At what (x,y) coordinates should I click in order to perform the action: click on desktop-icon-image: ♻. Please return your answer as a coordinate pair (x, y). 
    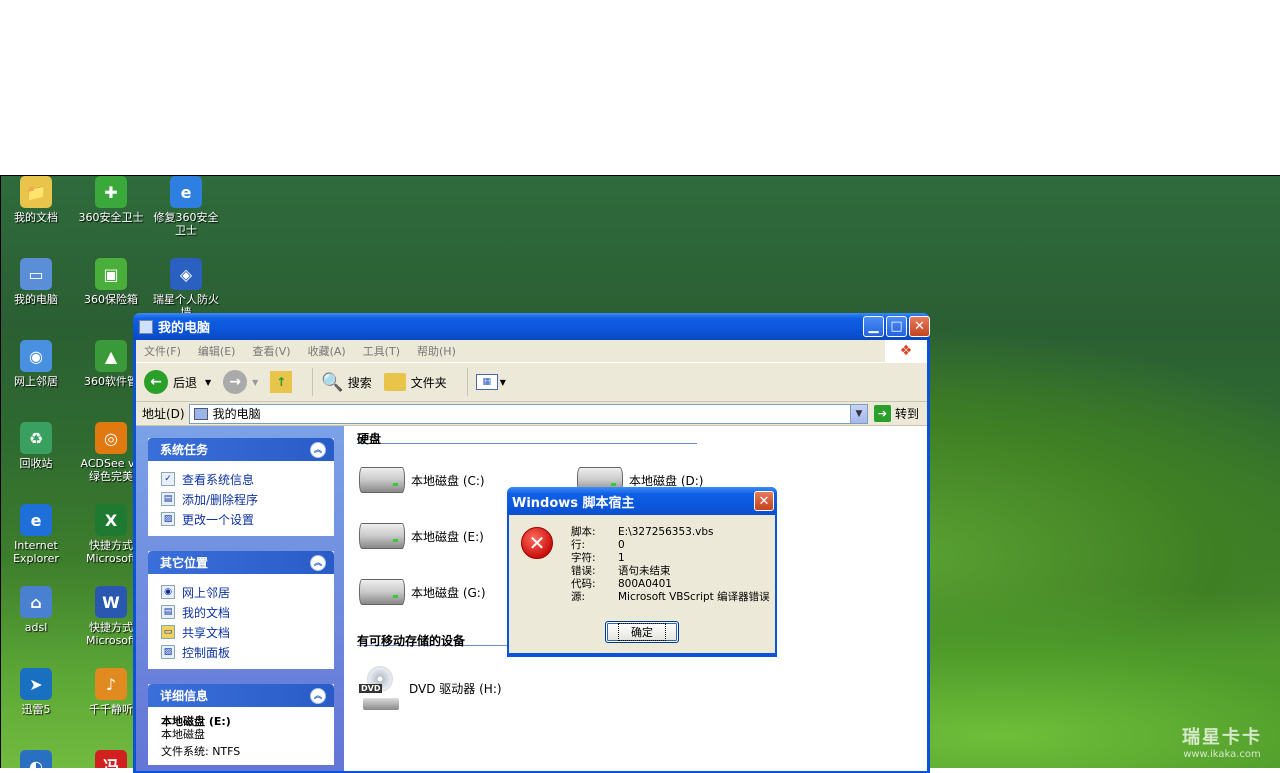
    Looking at the image, I should click on (36, 438).